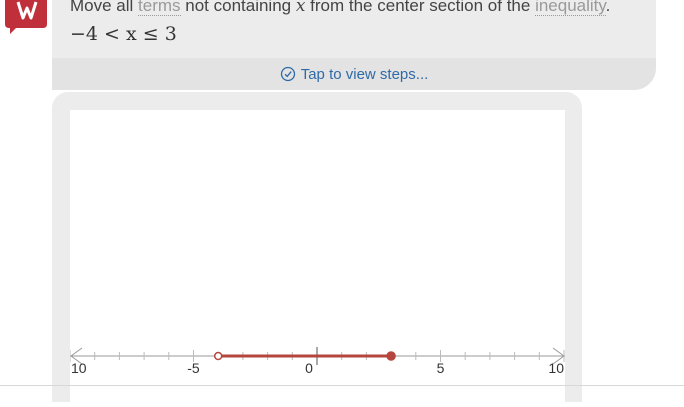 Image resolution: width=684 pixels, height=407 pixels. Describe the element at coordinates (309, 368) in the screenshot. I see `tick-label: 0` at that location.